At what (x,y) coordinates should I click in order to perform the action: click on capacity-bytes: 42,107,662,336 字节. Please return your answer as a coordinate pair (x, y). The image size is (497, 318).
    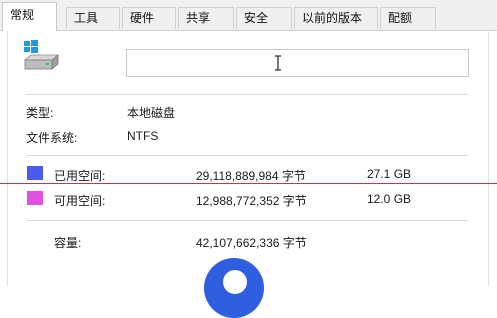
    Looking at the image, I should click on (251, 243).